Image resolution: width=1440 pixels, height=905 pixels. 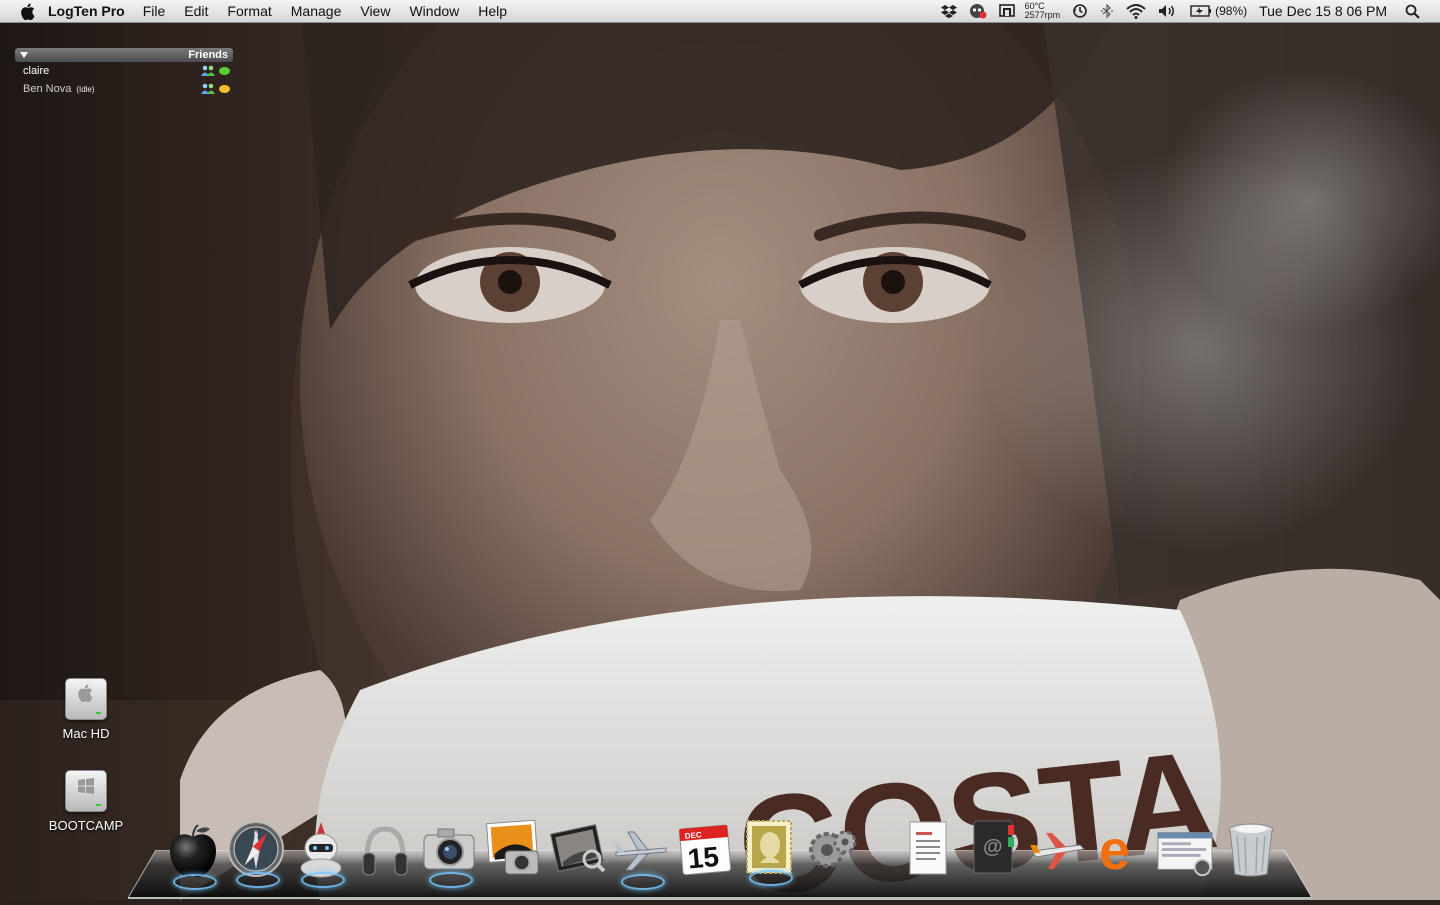 I want to click on dock-item-trash, so click(x=1251, y=849).